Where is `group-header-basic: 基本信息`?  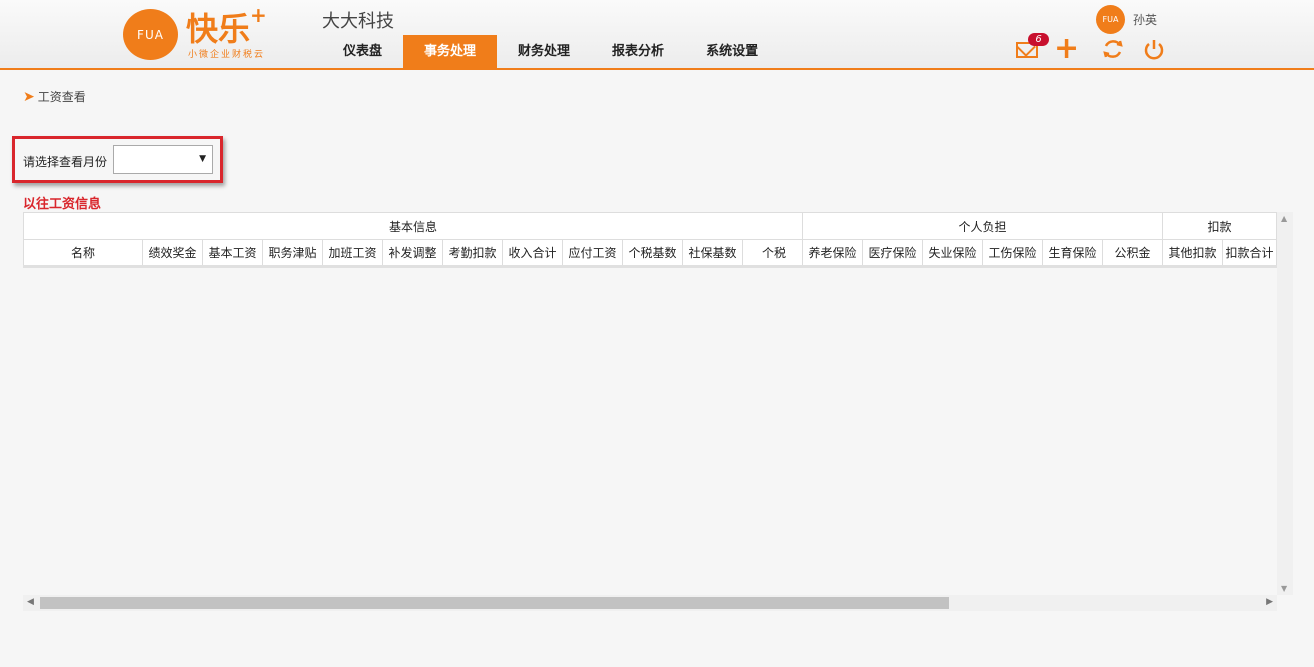 group-header-basic: 基本信息 is located at coordinates (413, 226).